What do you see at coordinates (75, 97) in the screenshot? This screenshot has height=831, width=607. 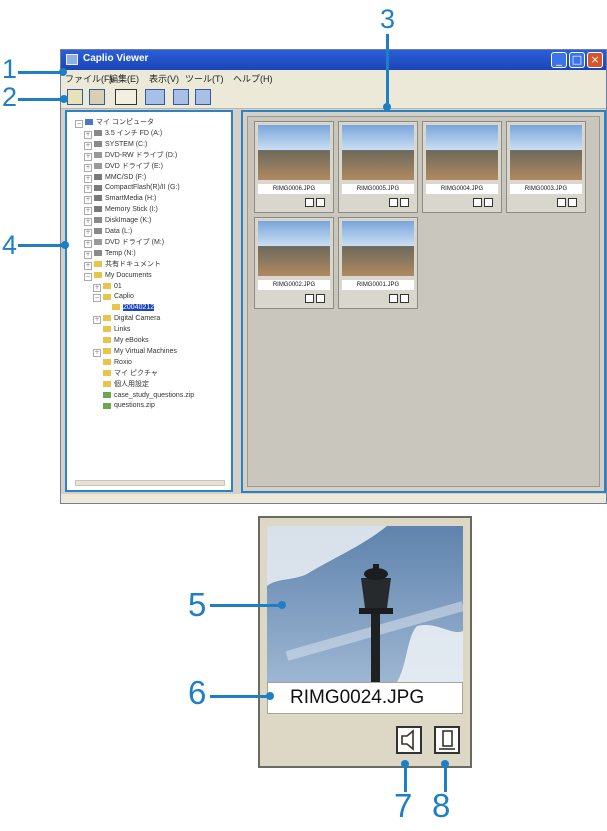 I see `new-folder-icon` at bounding box center [75, 97].